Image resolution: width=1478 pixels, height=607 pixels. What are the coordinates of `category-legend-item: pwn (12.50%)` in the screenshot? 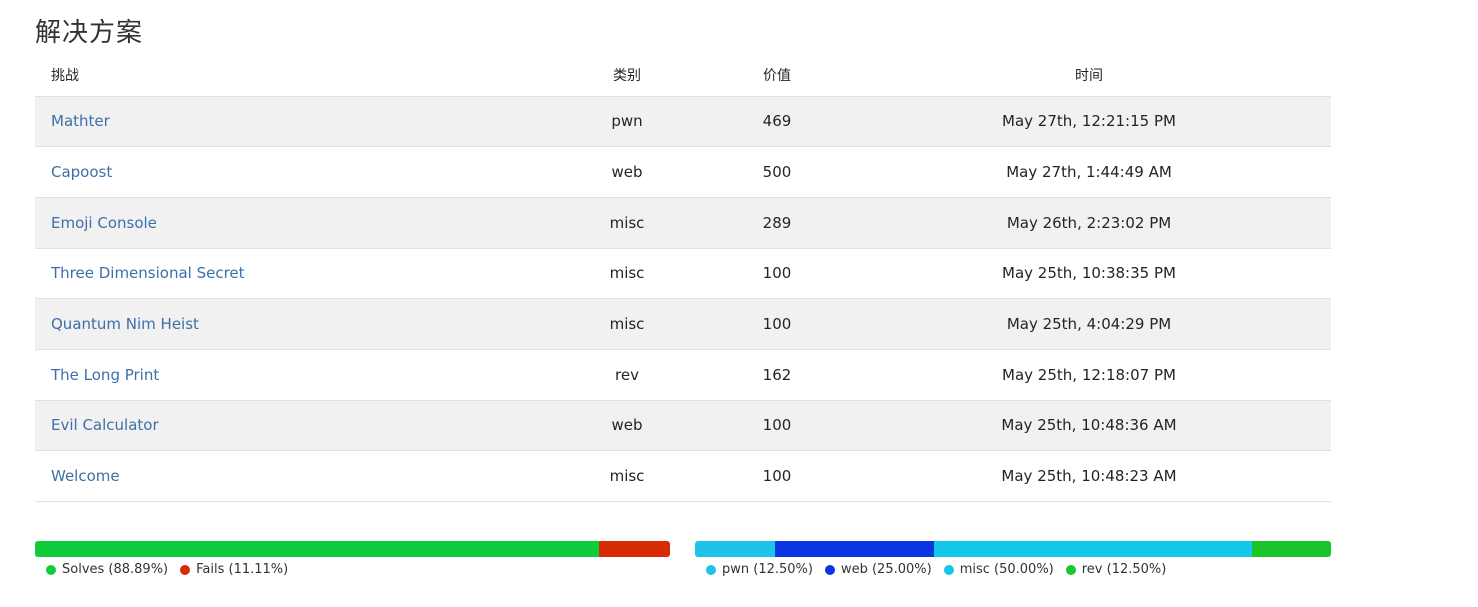 It's located at (759, 569).